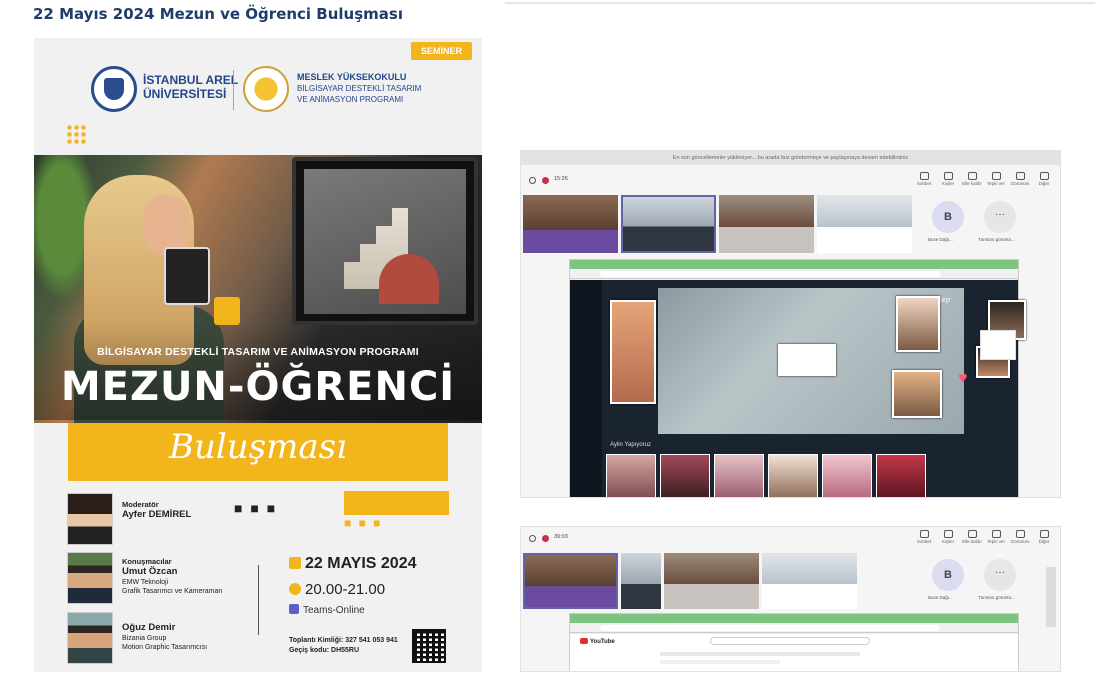 This screenshot has height=675, width=1108. I want to click on decor-dots, so click(76, 134).